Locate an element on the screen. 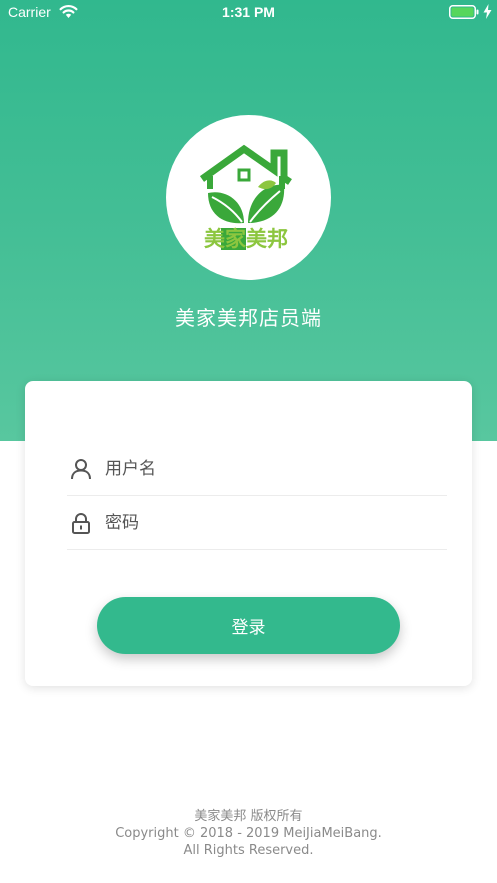 The image size is (497, 883). logo-circle: 美家美邦 is located at coordinates (248, 197).